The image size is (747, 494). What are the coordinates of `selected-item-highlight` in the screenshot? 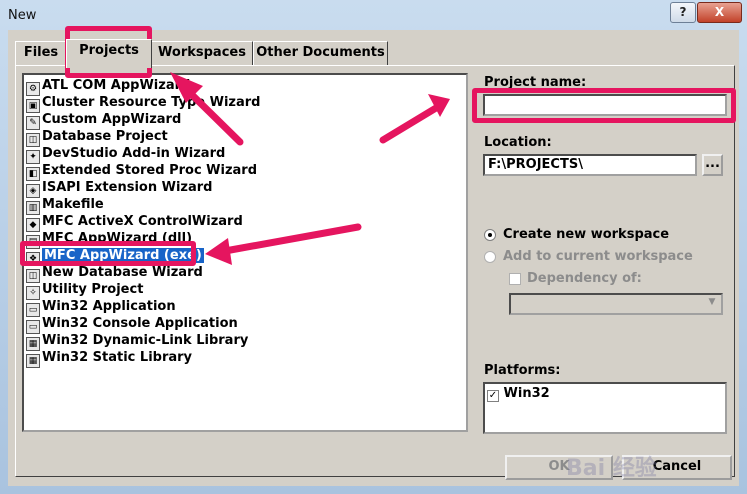 It's located at (108, 253).